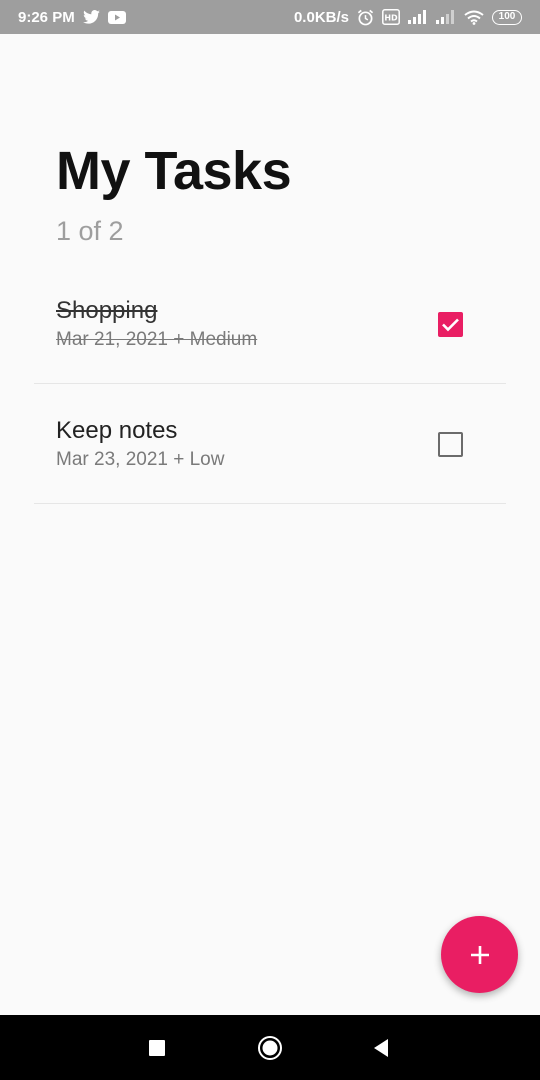 Image resolution: width=540 pixels, height=1080 pixels. What do you see at coordinates (270, 452) in the screenshot?
I see `list-item: Keep notes Mar 23, 2021 + Low` at bounding box center [270, 452].